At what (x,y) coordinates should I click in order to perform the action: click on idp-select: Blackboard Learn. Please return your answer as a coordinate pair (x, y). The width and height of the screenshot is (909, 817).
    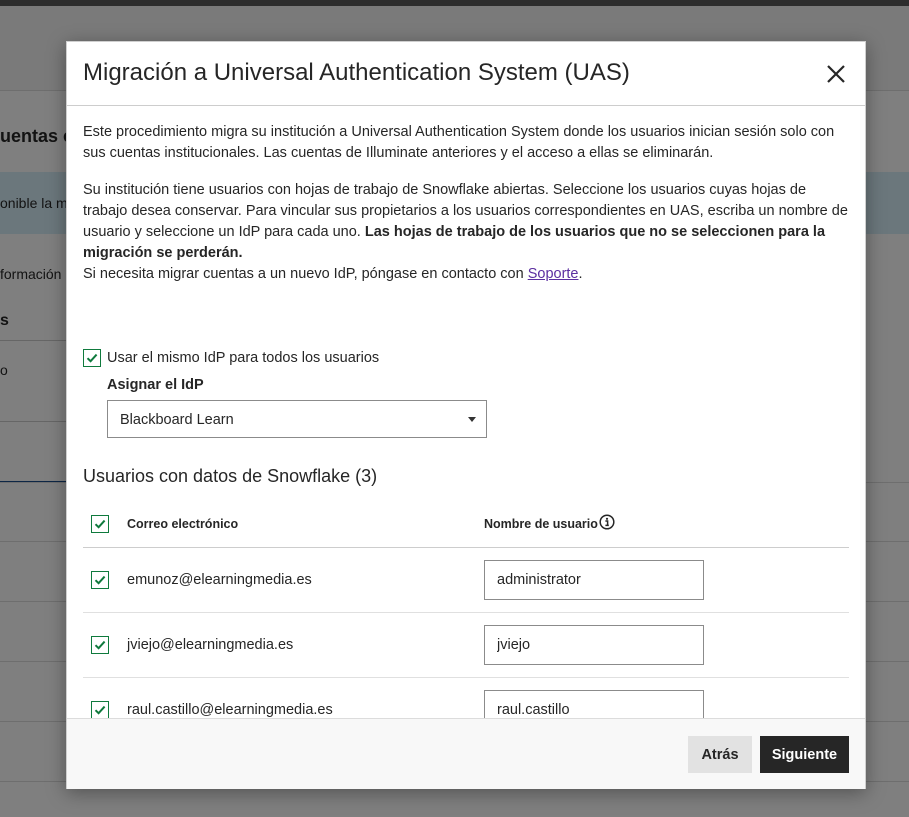
    Looking at the image, I should click on (297, 419).